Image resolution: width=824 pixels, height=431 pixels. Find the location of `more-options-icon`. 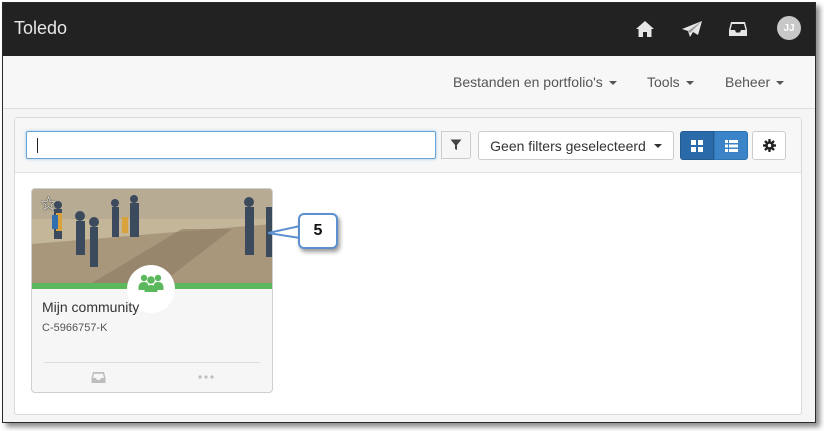

more-options-icon is located at coordinates (206, 377).